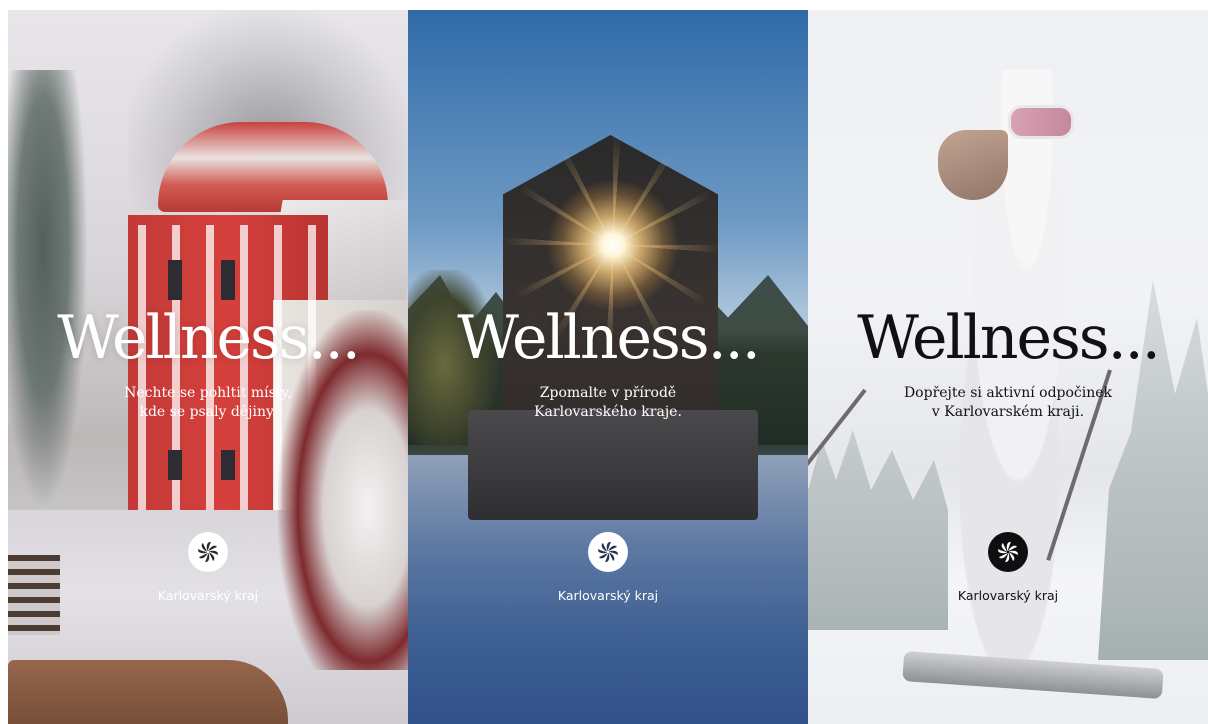  I want to click on subtitle-line: kde se psaly dějiny., so click(208, 412).